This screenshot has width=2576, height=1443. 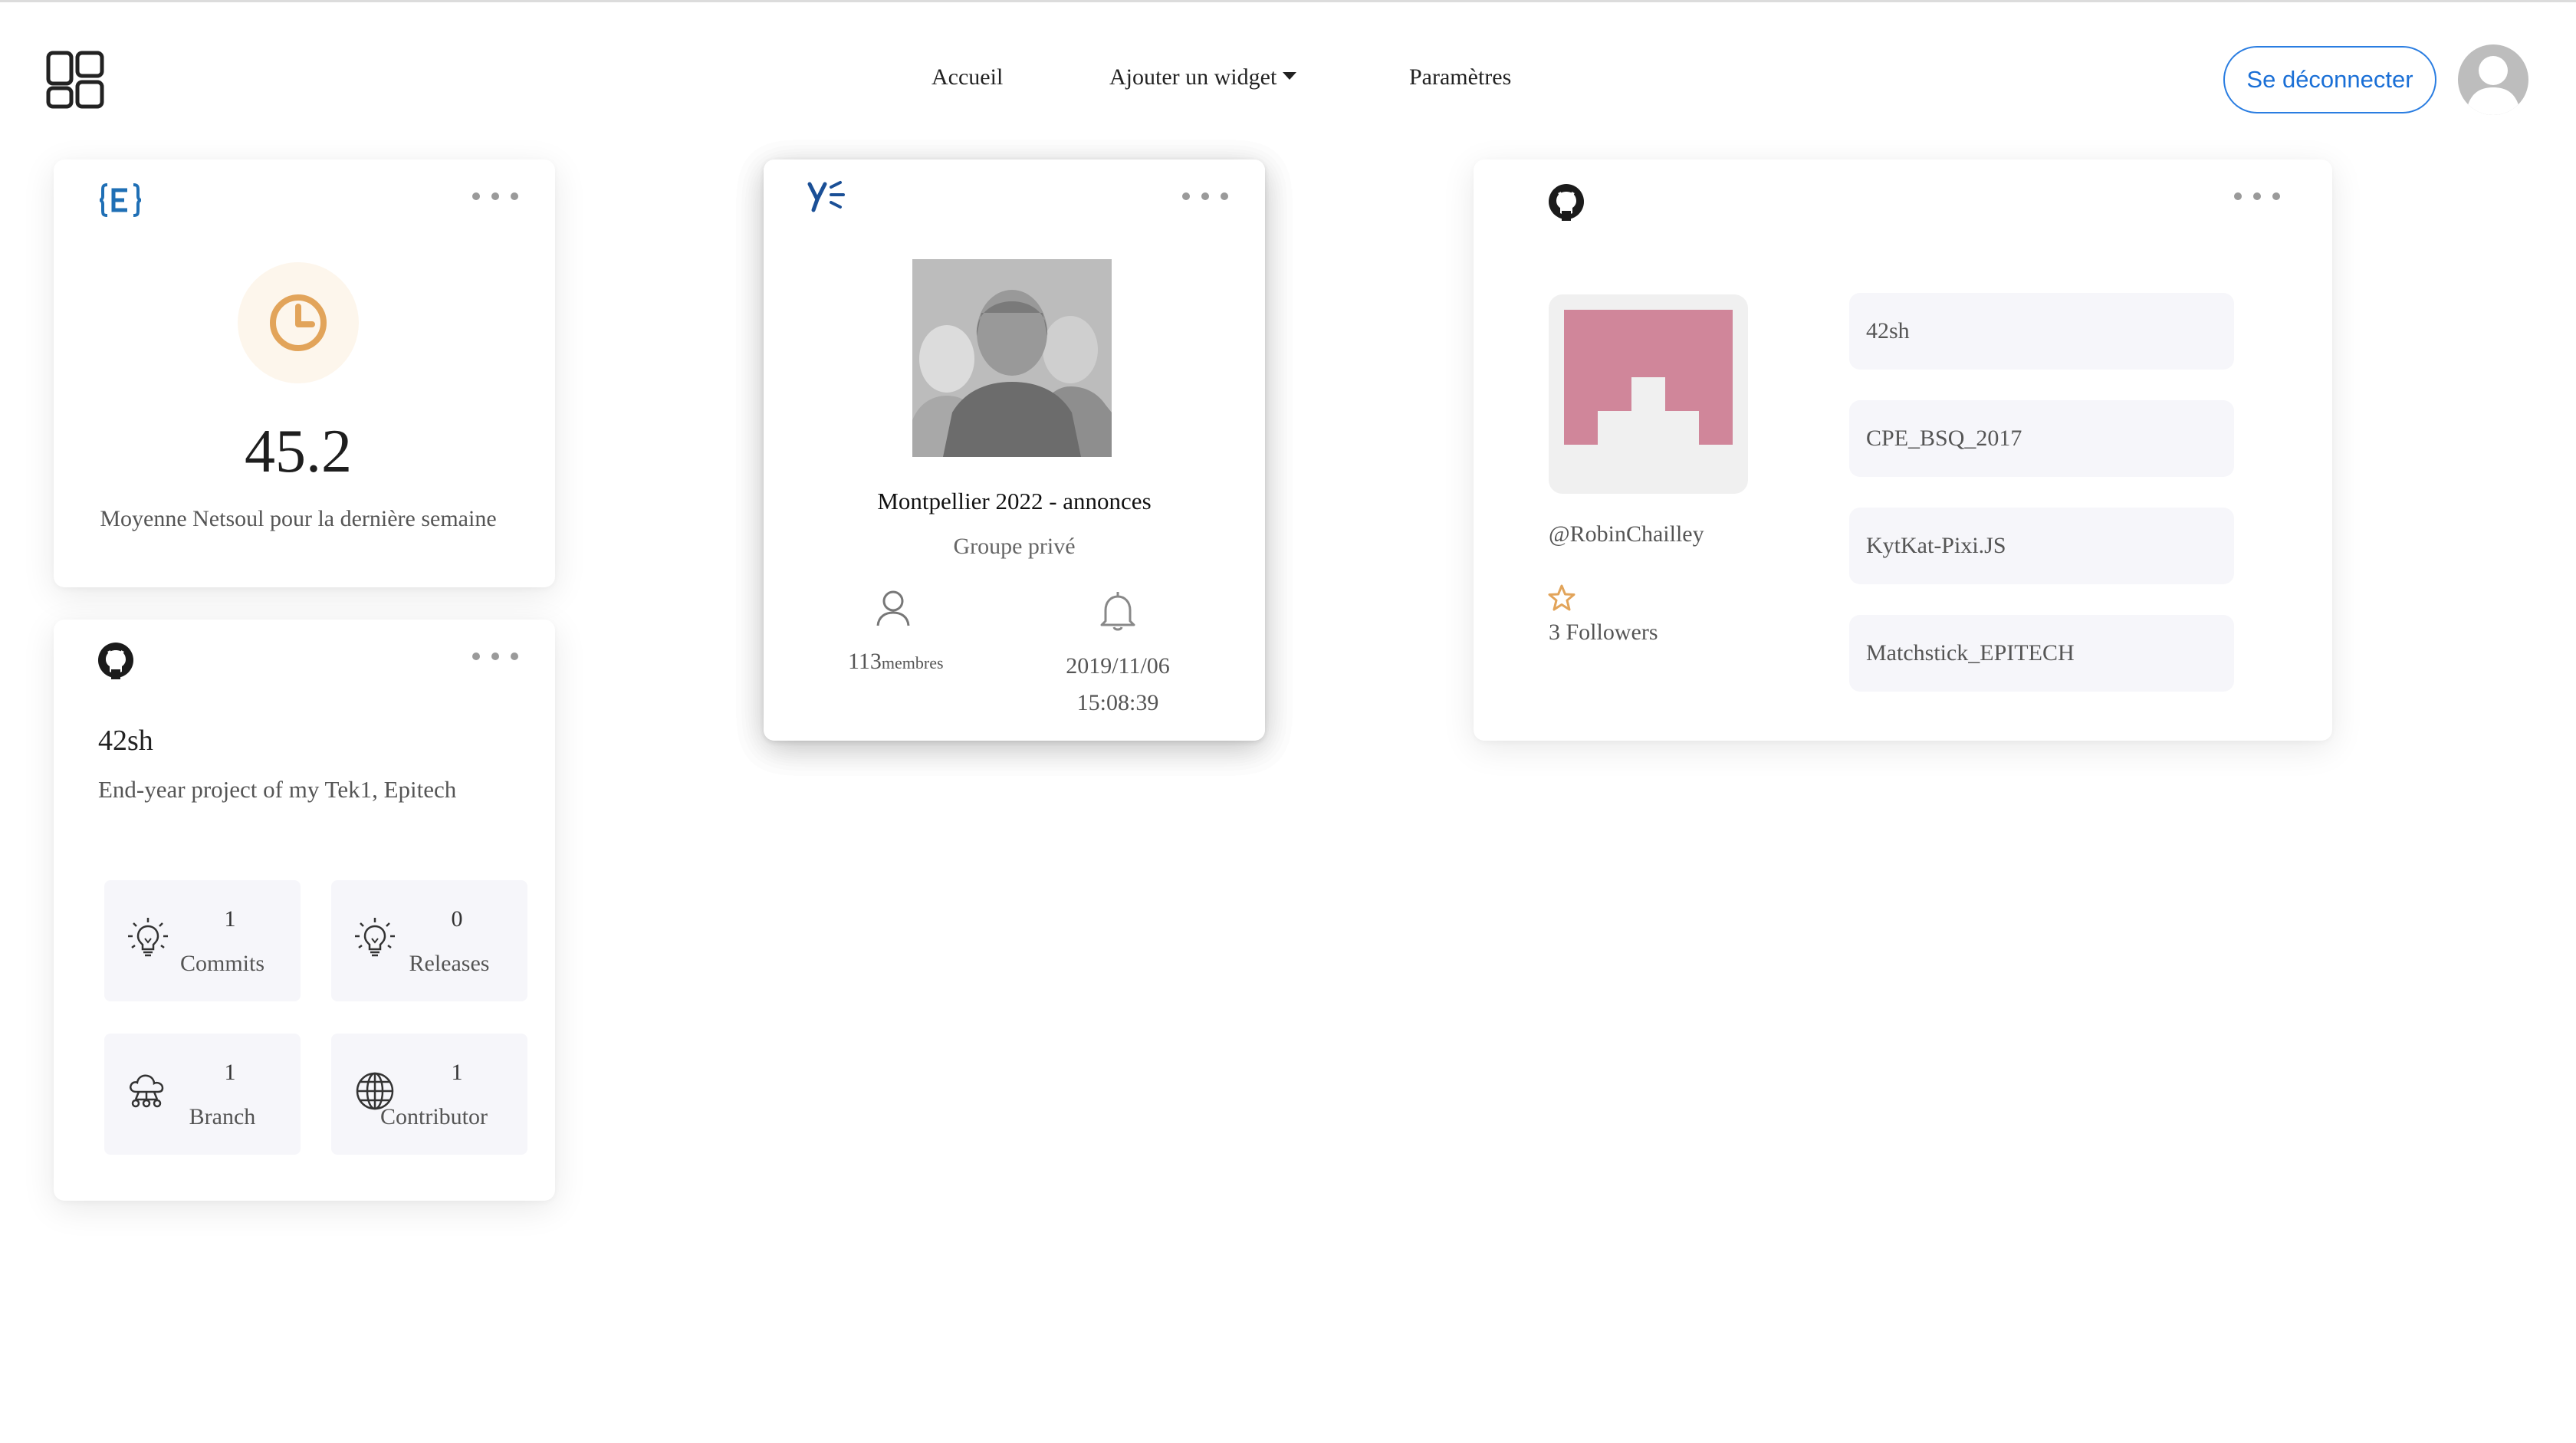 I want to click on group-type: Groupe privé, so click(x=1015, y=546).